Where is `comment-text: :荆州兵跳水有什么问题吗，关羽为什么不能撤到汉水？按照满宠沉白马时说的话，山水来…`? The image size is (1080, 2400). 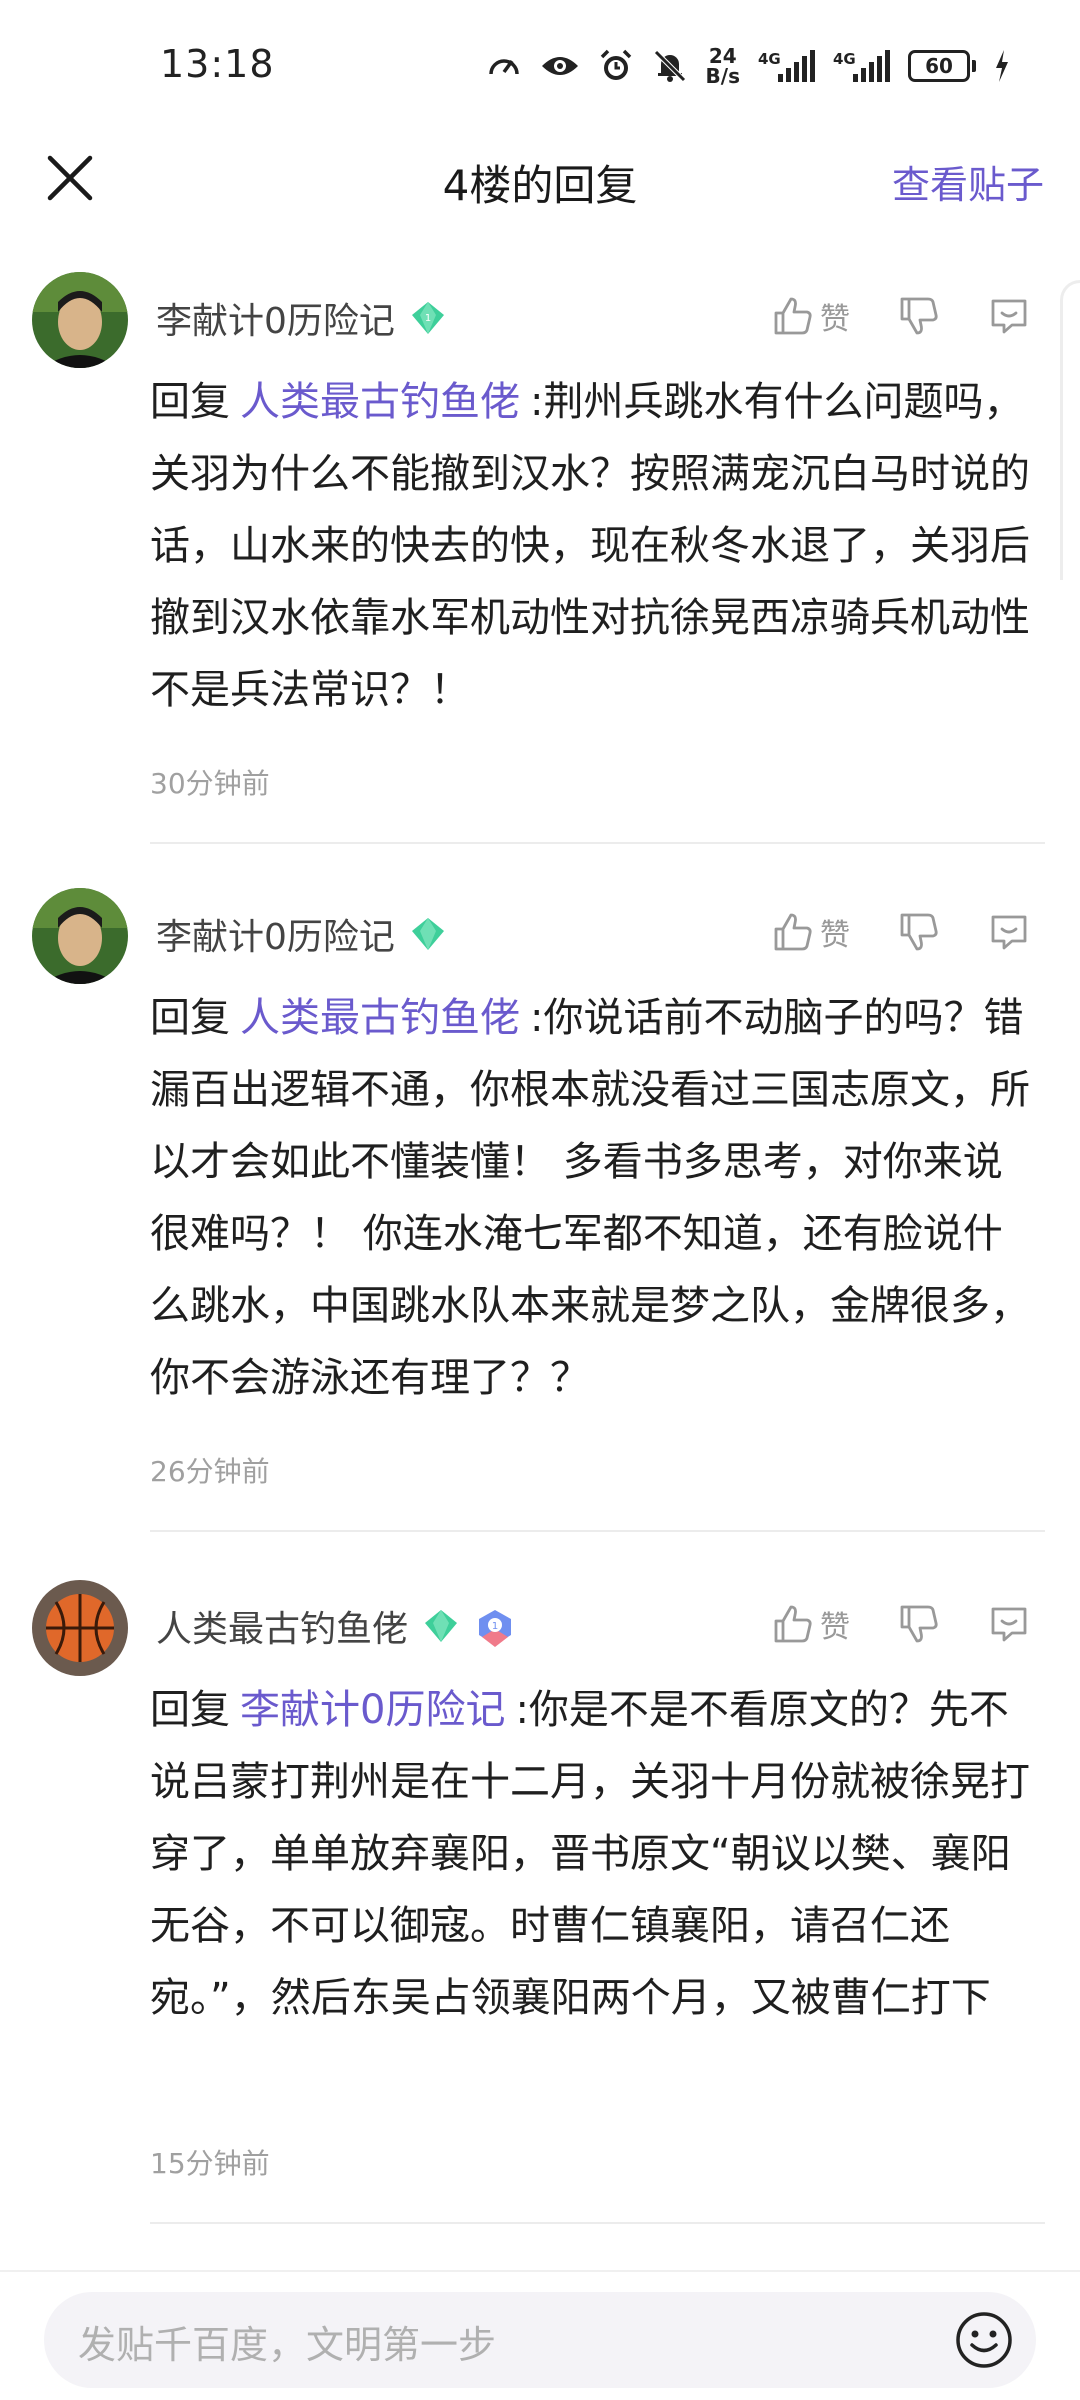 comment-text: :荆州兵跳水有什么问题吗，关羽为什么不能撤到汉水？按照满宠沉白马时说的话，山水来… is located at coordinates (590, 546).